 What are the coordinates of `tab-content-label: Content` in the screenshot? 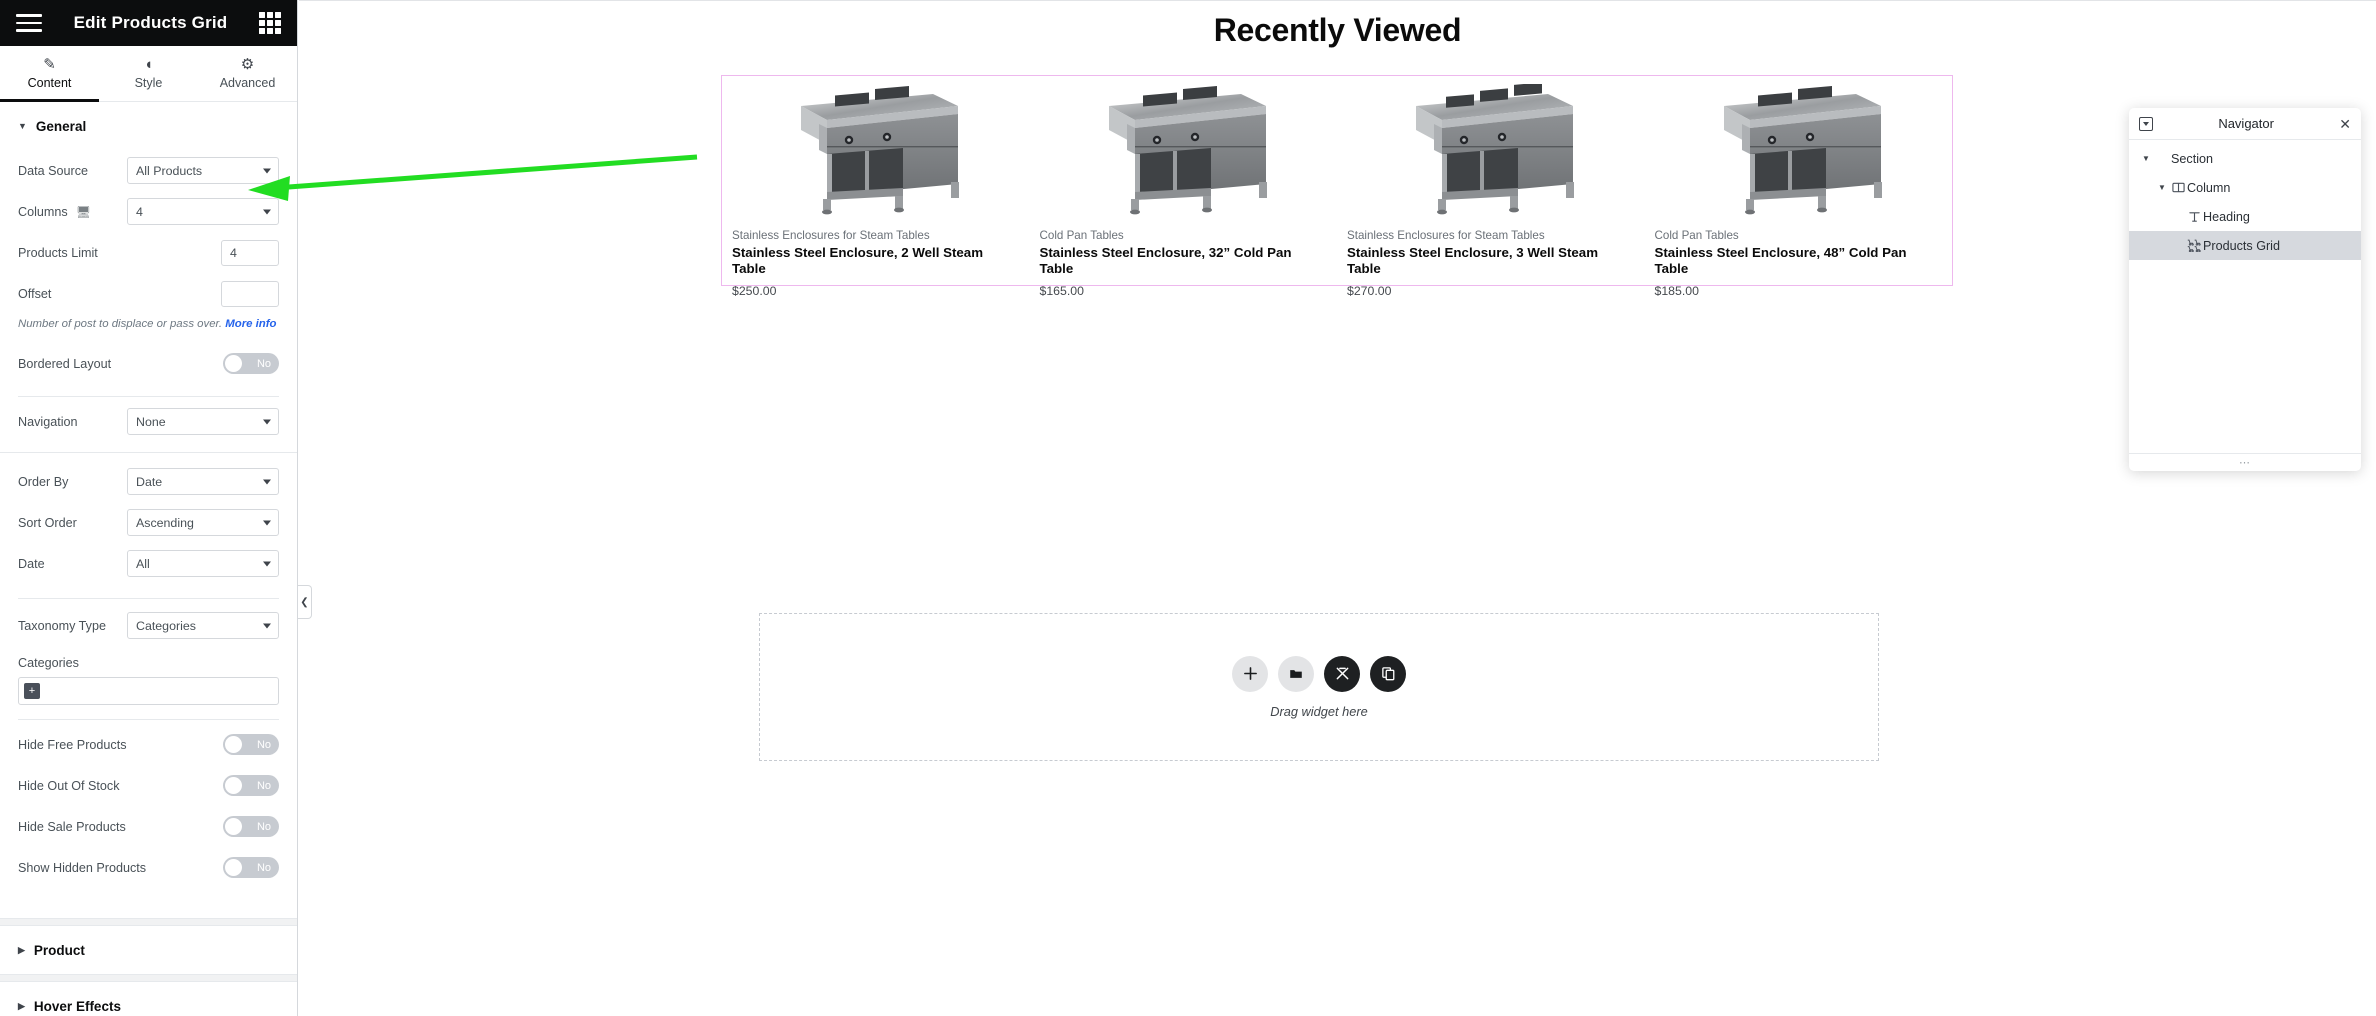 It's located at (49, 83).